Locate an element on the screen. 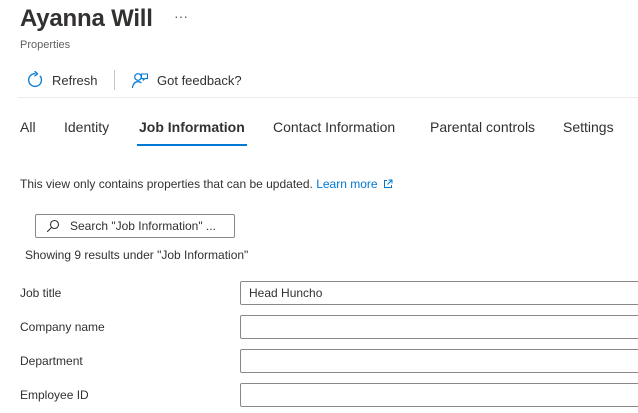 This screenshot has width=638, height=413. tab-identity: Identity is located at coordinates (86, 129).